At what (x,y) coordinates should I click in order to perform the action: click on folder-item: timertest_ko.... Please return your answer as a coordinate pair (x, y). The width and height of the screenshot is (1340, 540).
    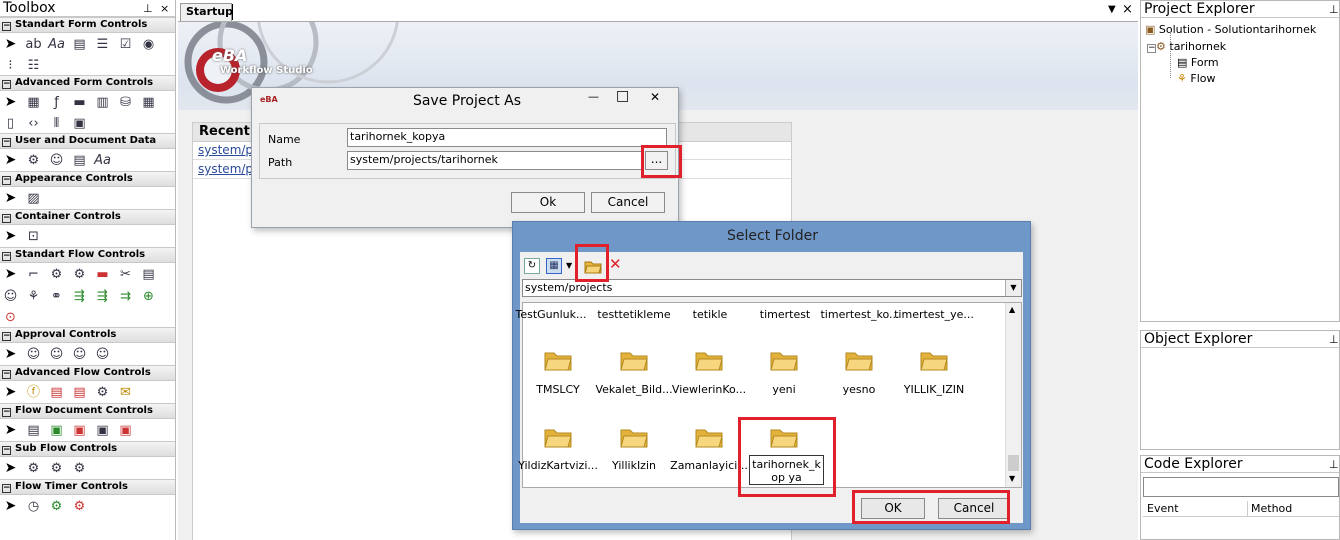
    Looking at the image, I should click on (860, 314).